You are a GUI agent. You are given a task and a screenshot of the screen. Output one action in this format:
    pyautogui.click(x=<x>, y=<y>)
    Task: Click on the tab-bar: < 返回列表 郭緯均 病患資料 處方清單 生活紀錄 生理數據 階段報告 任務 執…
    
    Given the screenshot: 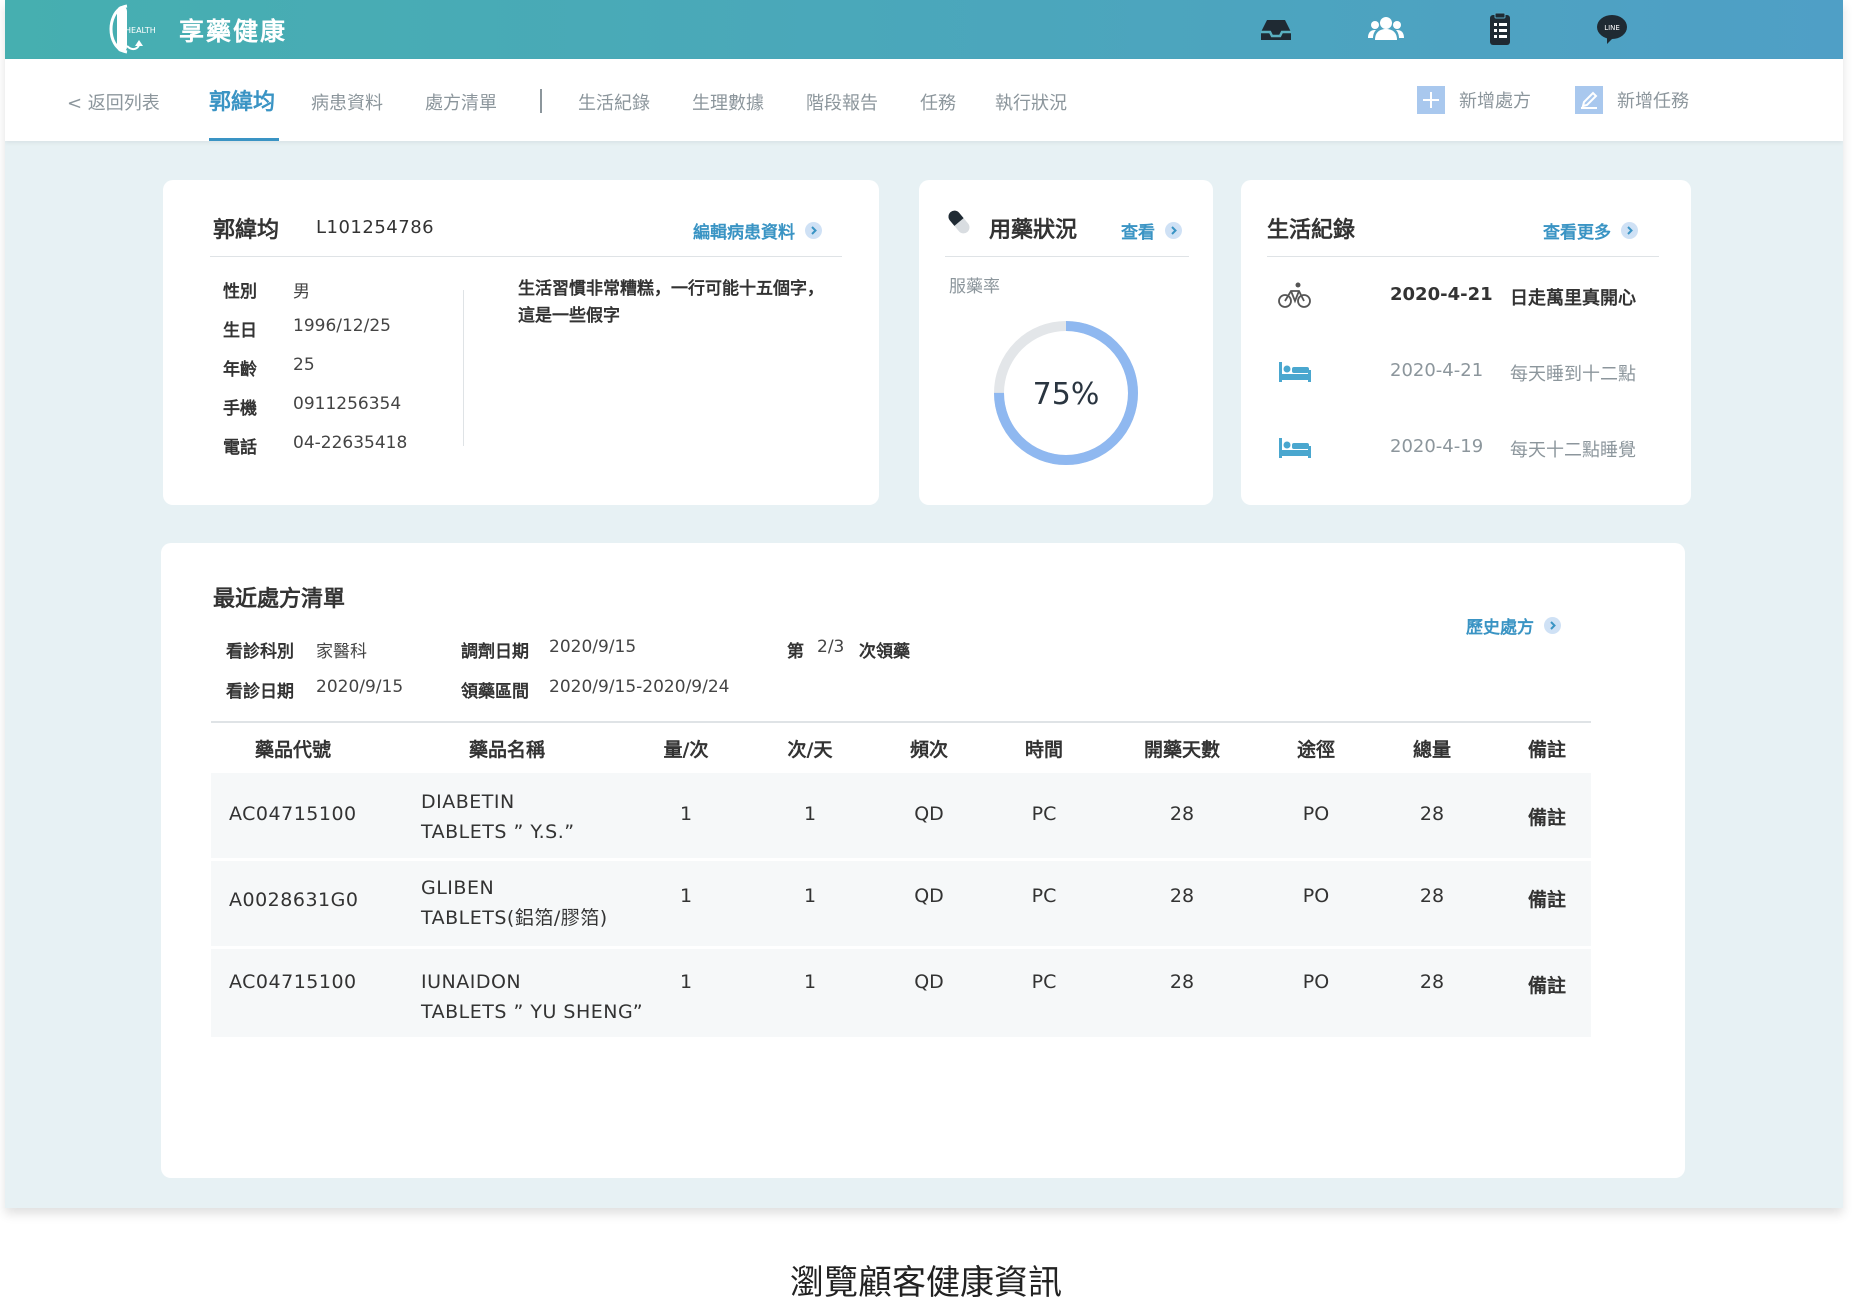 What is the action you would take?
    pyautogui.click(x=924, y=100)
    